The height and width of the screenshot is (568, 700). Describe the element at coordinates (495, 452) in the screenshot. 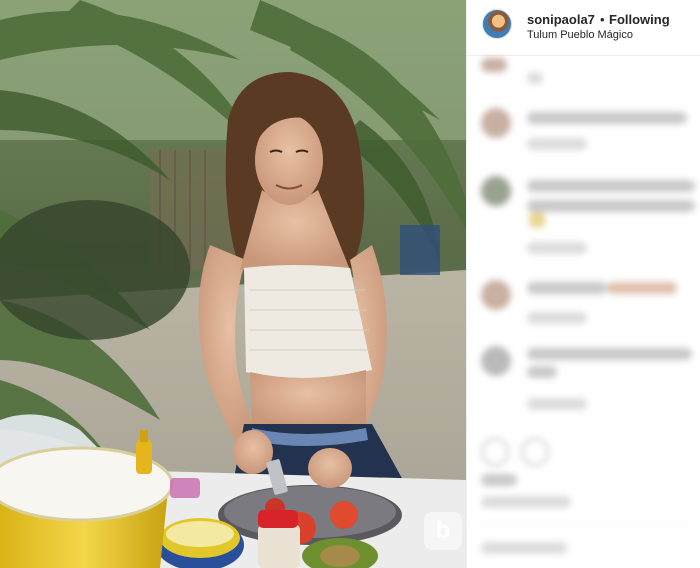

I see `heart-icon` at that location.